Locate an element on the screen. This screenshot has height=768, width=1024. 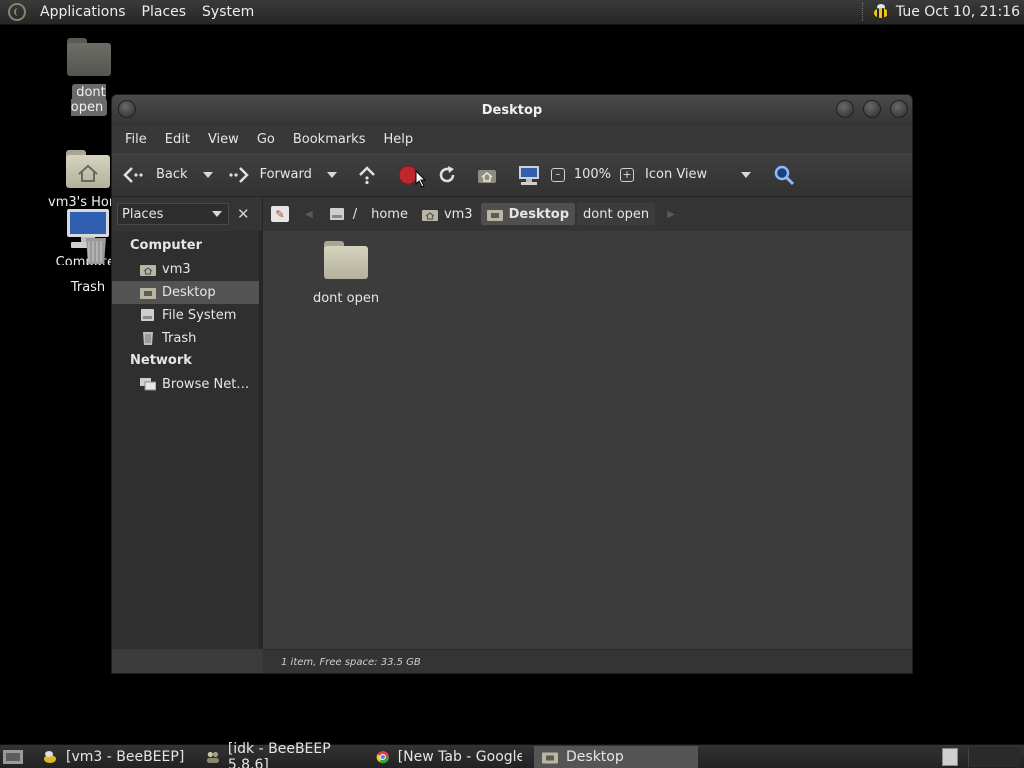
view-mode-dropdown-icon is located at coordinates (746, 174).